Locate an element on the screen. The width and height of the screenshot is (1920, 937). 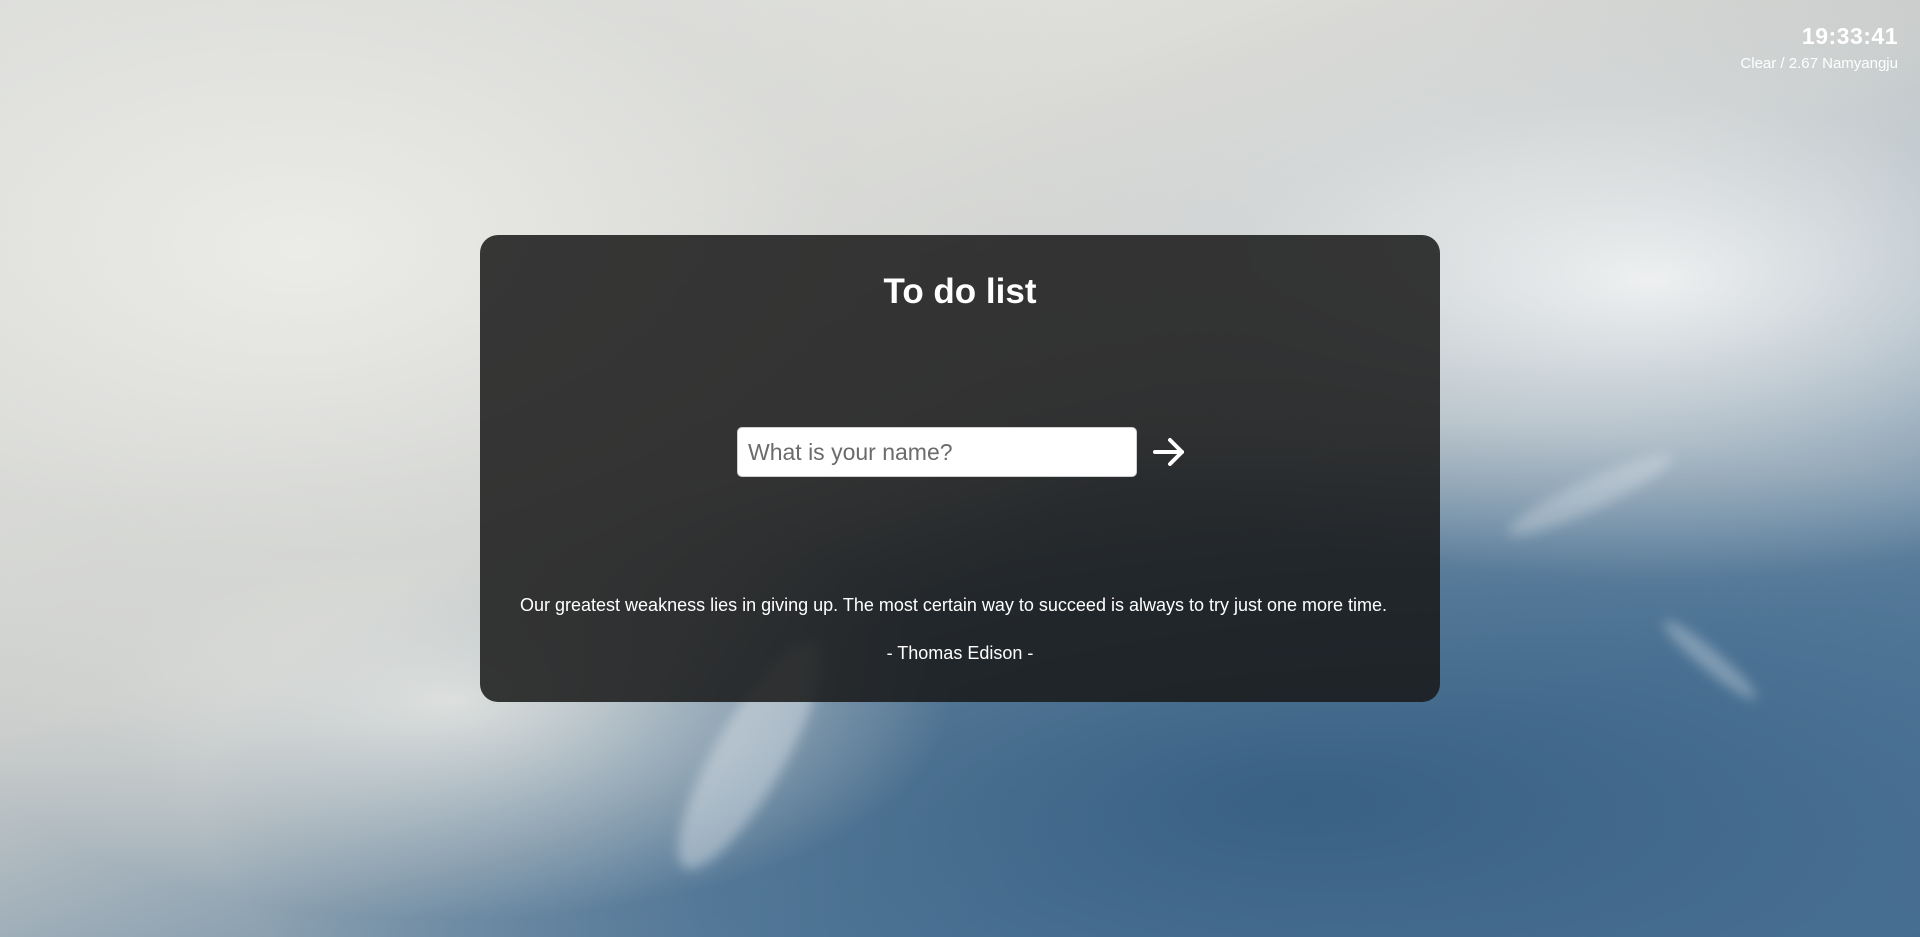
page-title: To do list is located at coordinates (960, 291).